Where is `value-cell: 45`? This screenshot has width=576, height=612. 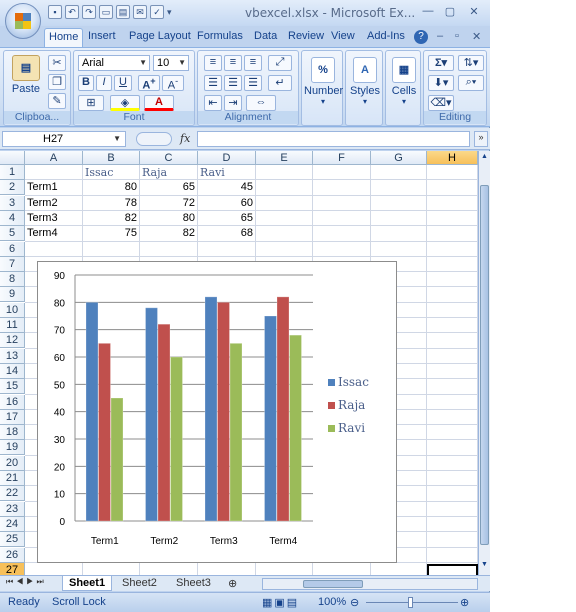 value-cell: 45 is located at coordinates (225, 187).